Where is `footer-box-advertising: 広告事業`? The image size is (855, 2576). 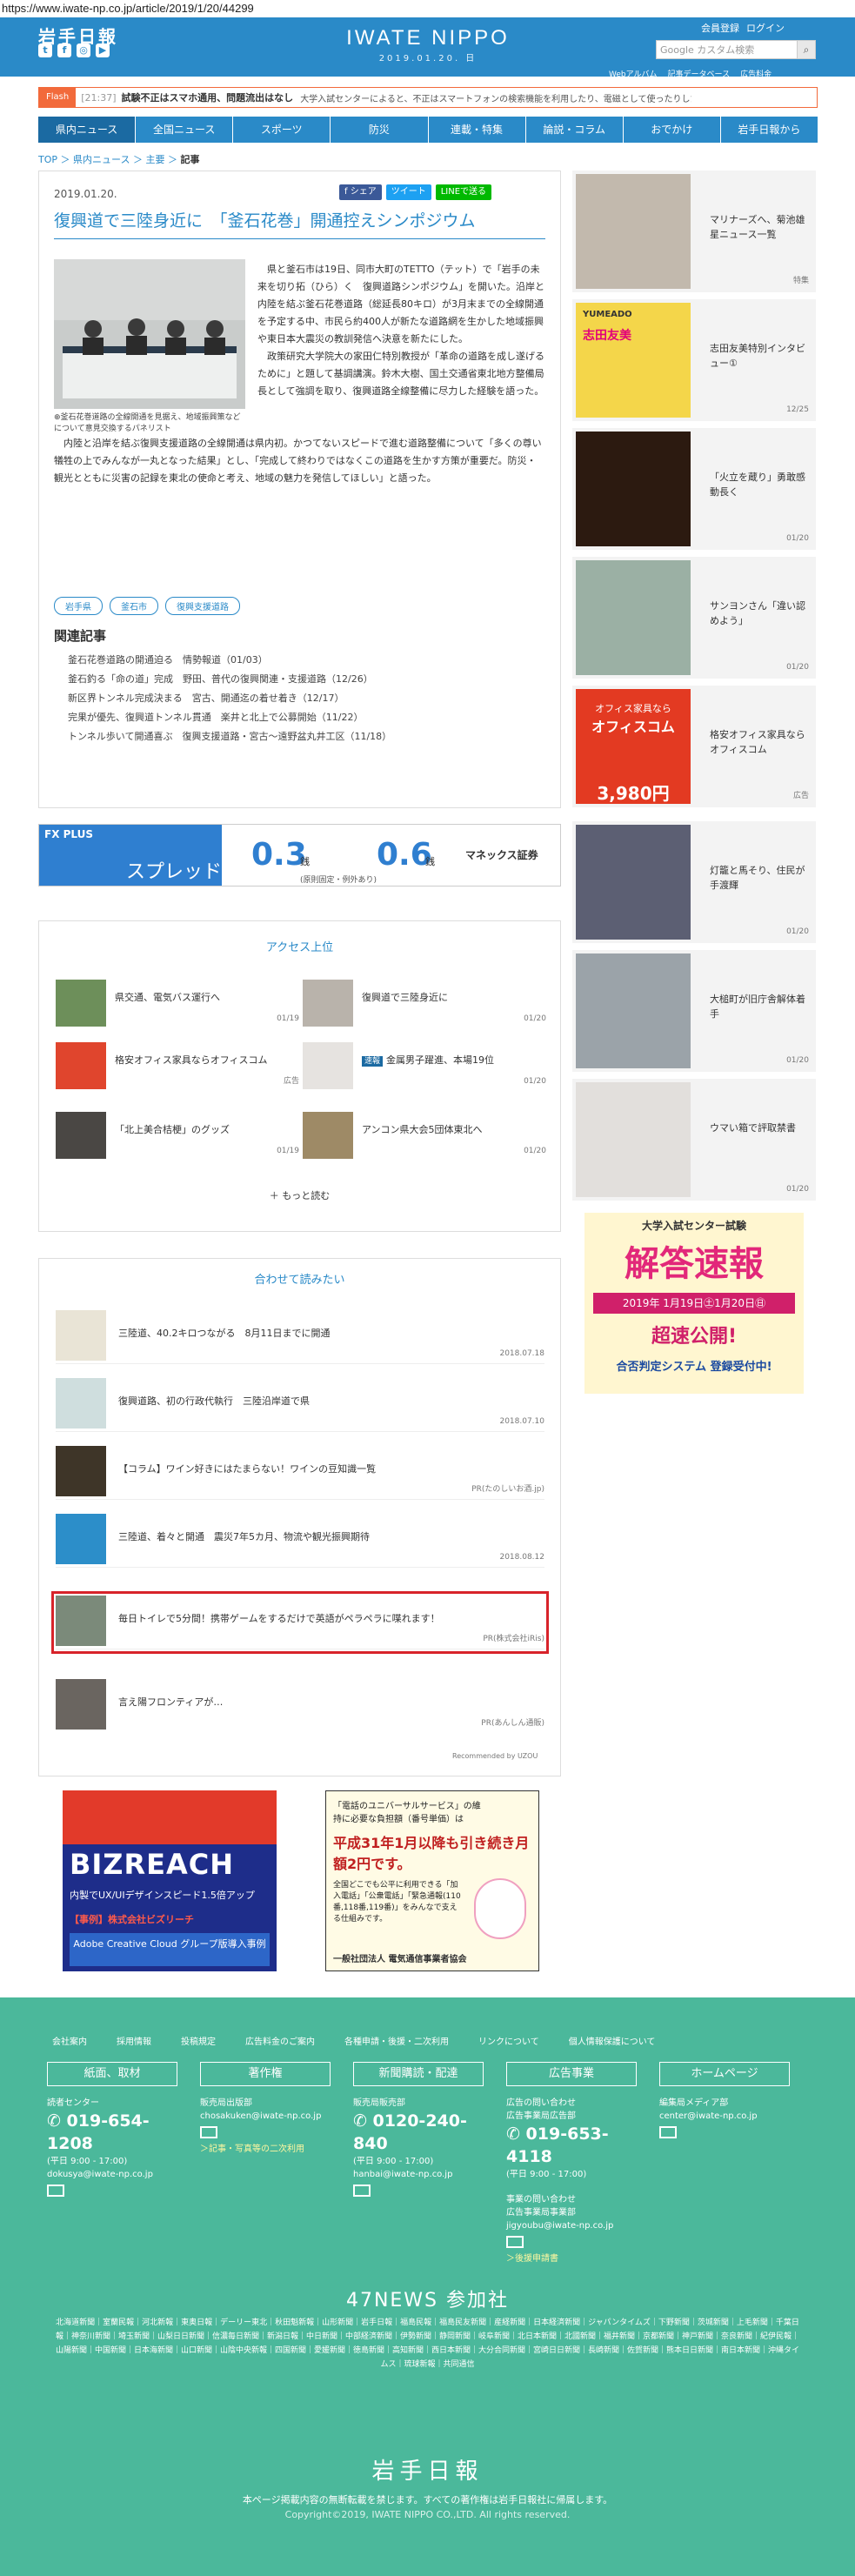
footer-box-advertising: 広告事業 is located at coordinates (571, 2074).